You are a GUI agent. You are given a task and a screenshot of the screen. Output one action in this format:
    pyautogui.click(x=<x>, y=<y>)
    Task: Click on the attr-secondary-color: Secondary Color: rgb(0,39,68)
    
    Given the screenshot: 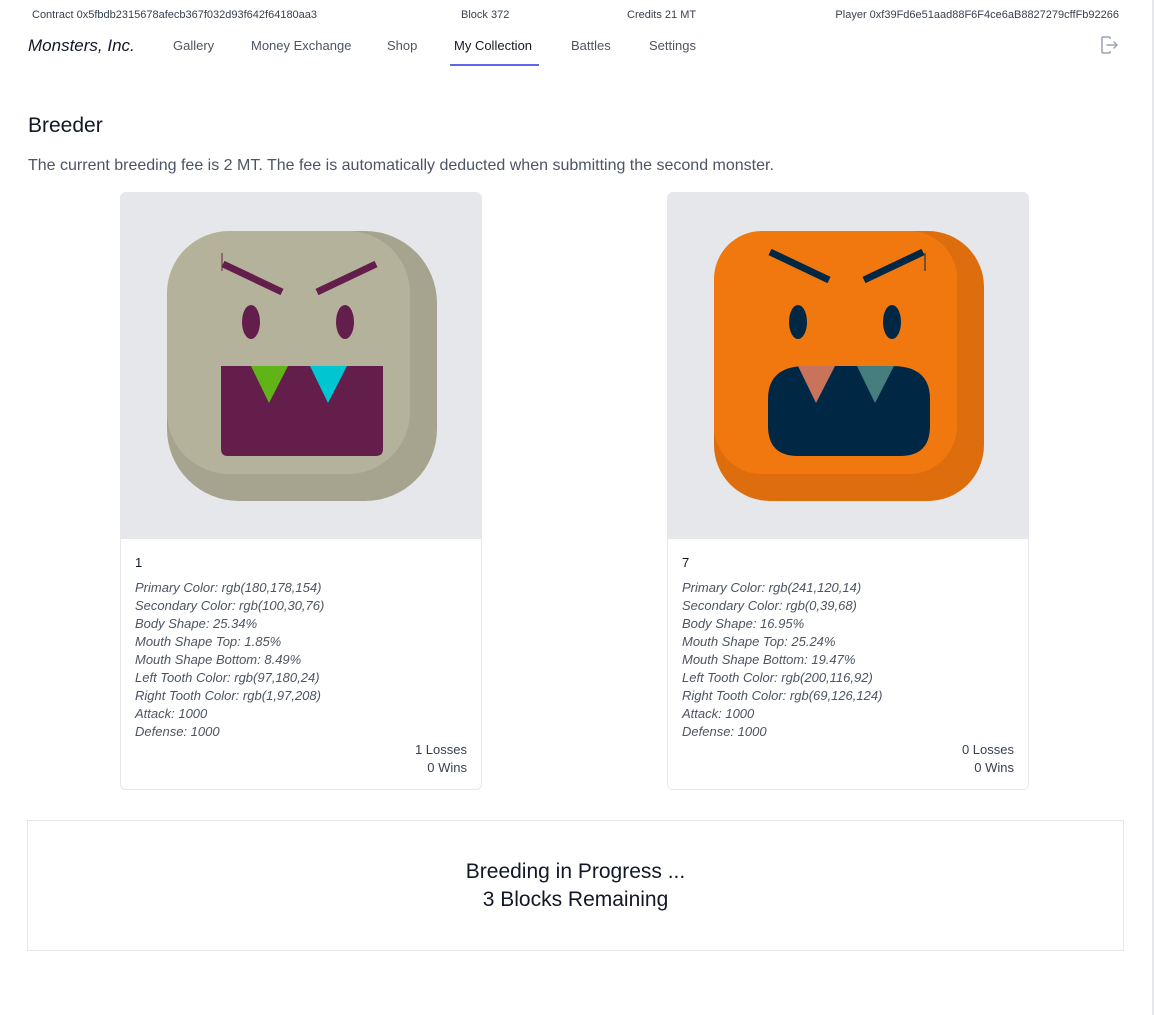 What is the action you would take?
    pyautogui.click(x=769, y=605)
    